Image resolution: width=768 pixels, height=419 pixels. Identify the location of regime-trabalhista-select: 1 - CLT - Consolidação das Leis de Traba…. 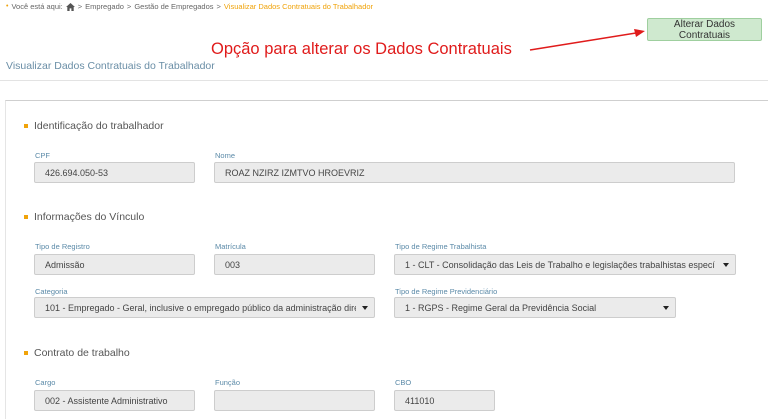
(565, 264).